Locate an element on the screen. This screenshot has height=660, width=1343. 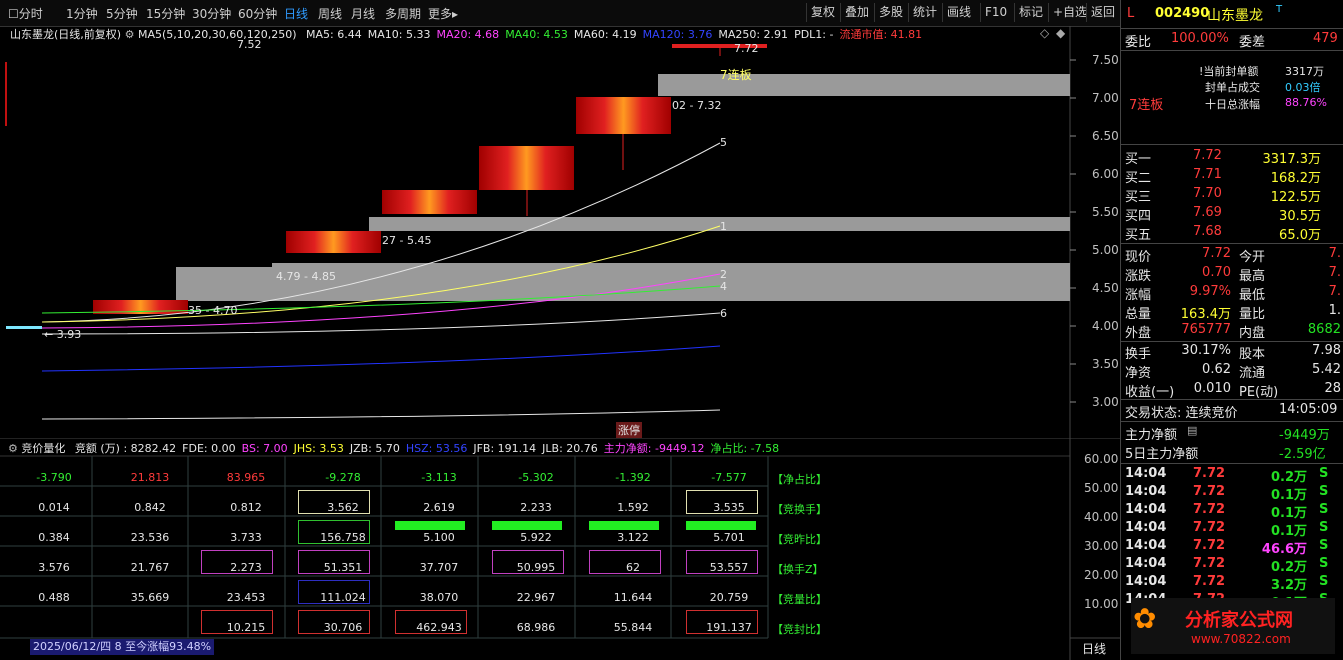
diamond-icon: ◇ is located at coordinates (1044, 33).